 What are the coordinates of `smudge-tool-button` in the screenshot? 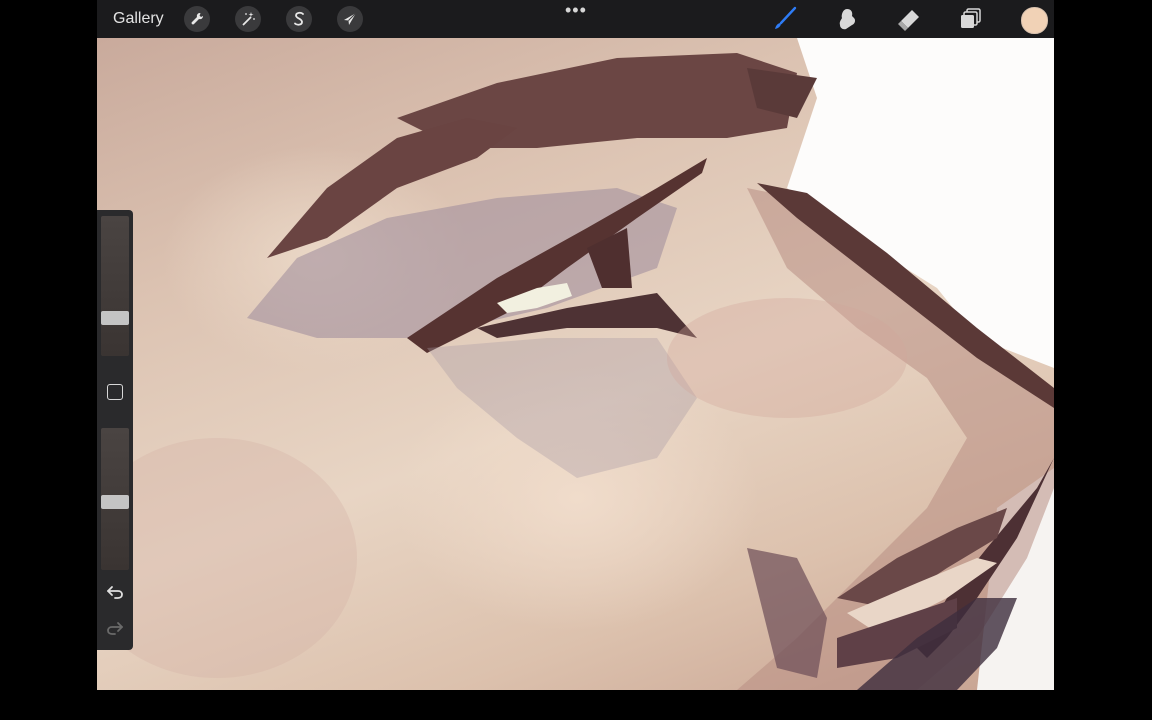 It's located at (847, 19).